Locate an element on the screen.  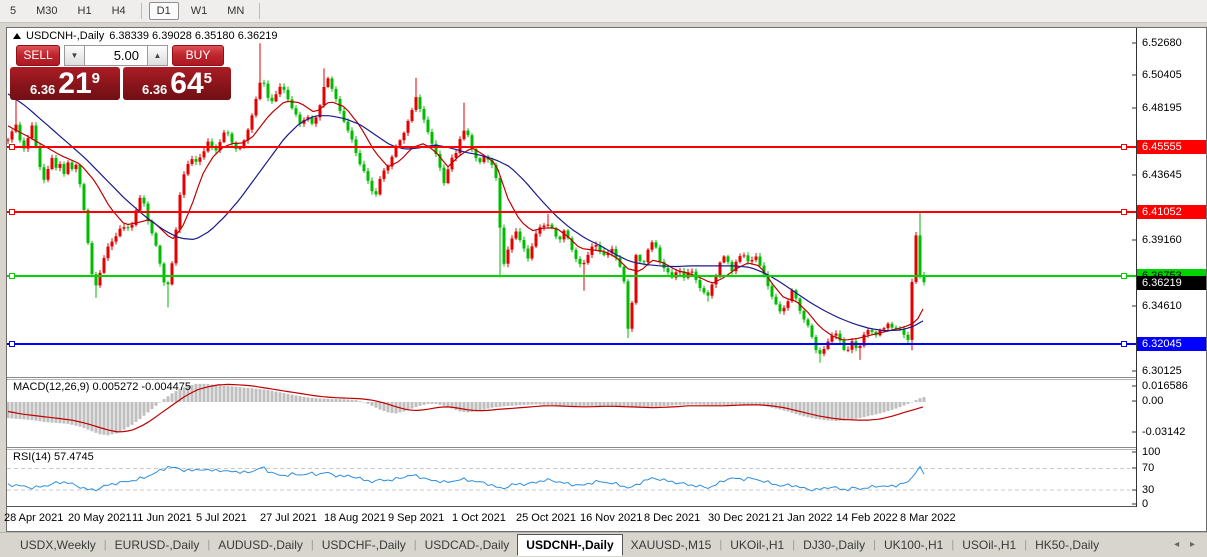
price-axis-label: 6.30125 is located at coordinates (1162, 371).